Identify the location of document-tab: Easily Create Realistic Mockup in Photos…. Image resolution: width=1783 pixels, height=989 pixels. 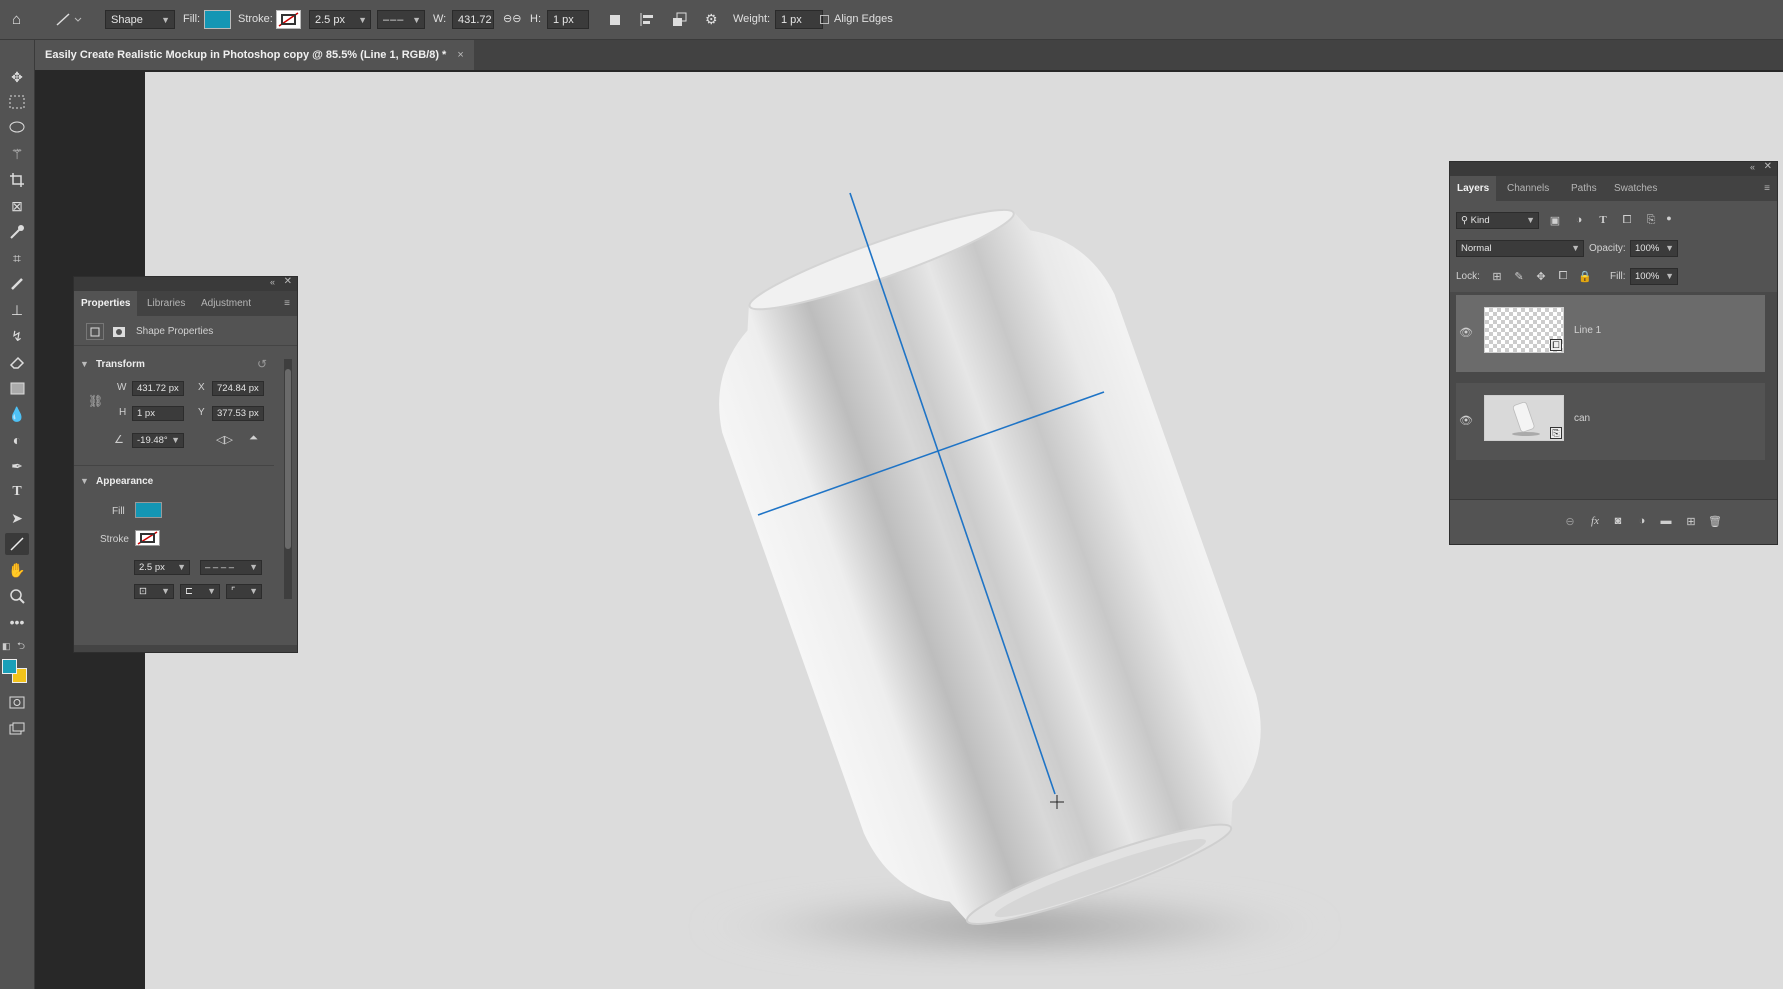
(254, 55).